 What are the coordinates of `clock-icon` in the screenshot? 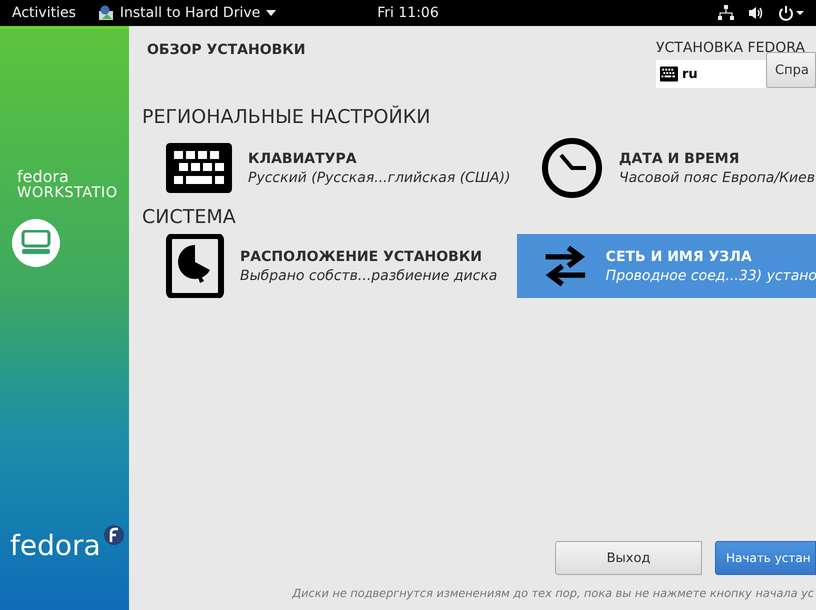 It's located at (572, 168).